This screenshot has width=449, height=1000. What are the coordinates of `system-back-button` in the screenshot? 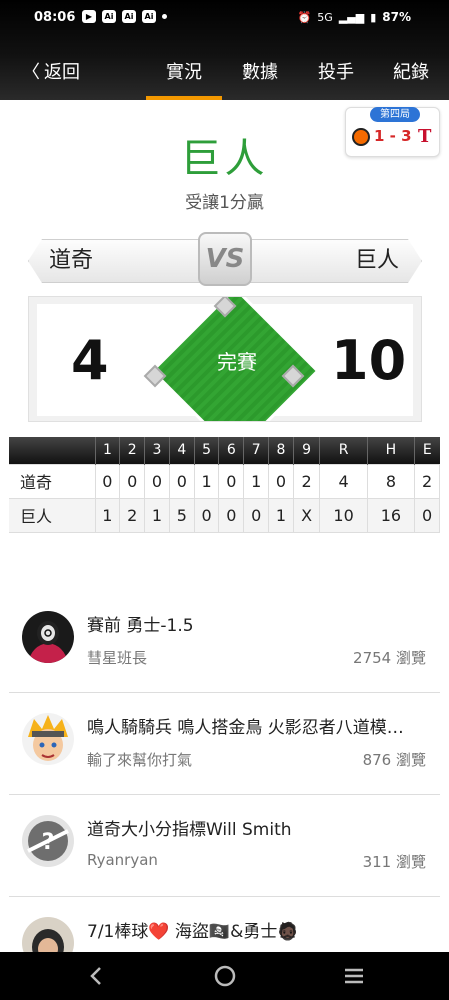 It's located at (96, 976).